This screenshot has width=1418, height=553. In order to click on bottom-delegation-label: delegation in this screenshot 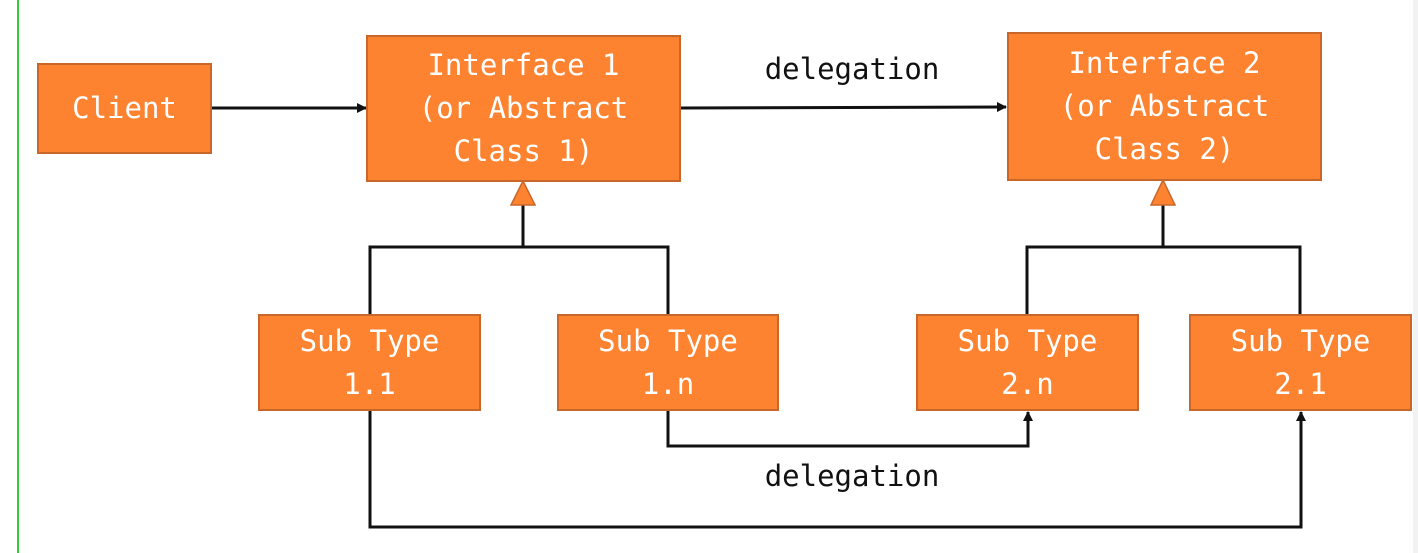, I will do `click(852, 476)`.